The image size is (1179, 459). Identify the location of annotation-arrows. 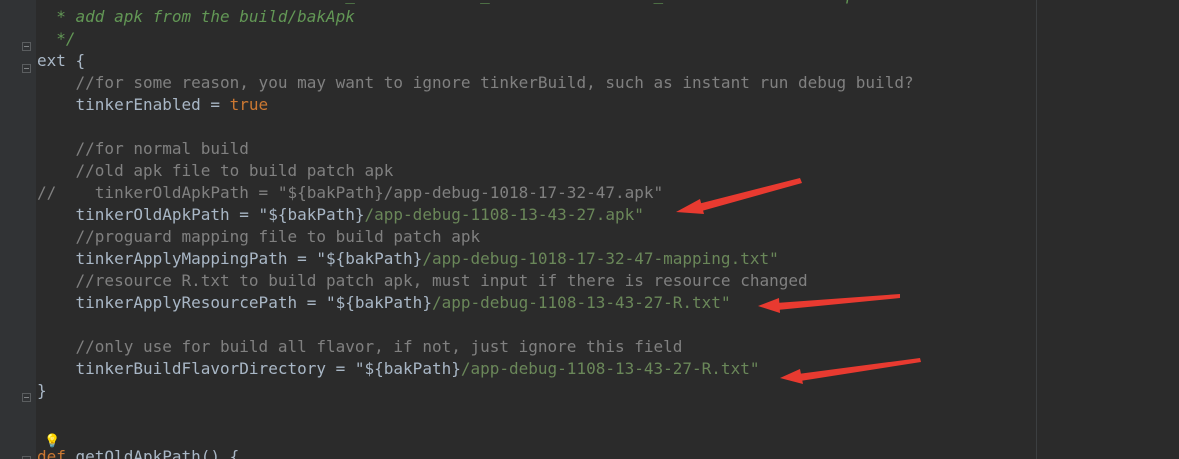
(798, 281).